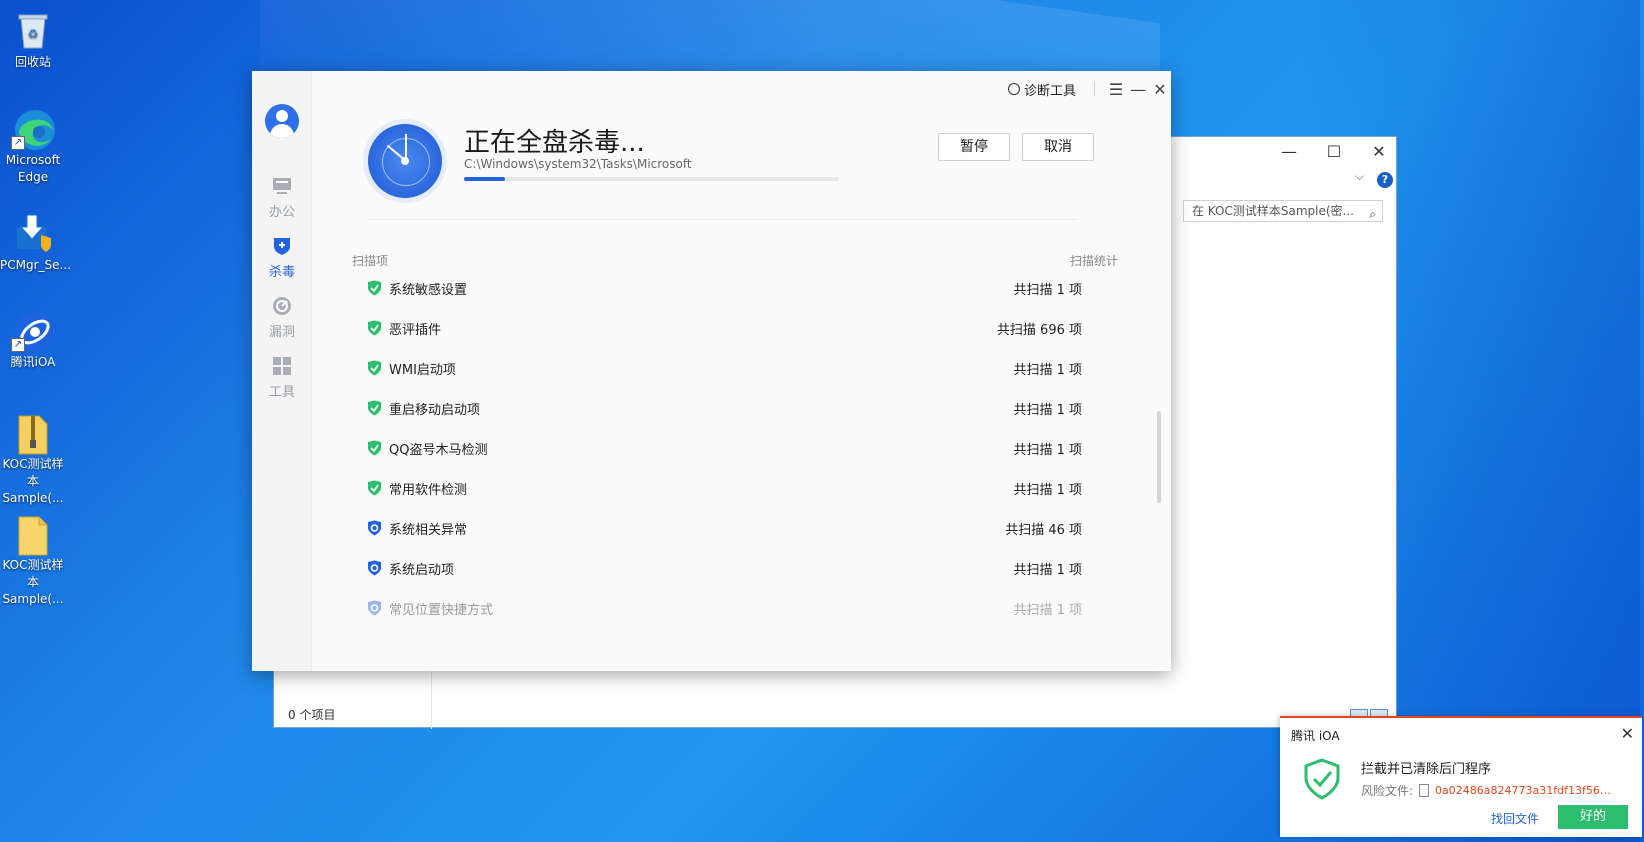 The width and height of the screenshot is (1644, 842). What do you see at coordinates (1160, 89) in the screenshot?
I see `close-button: ✕` at bounding box center [1160, 89].